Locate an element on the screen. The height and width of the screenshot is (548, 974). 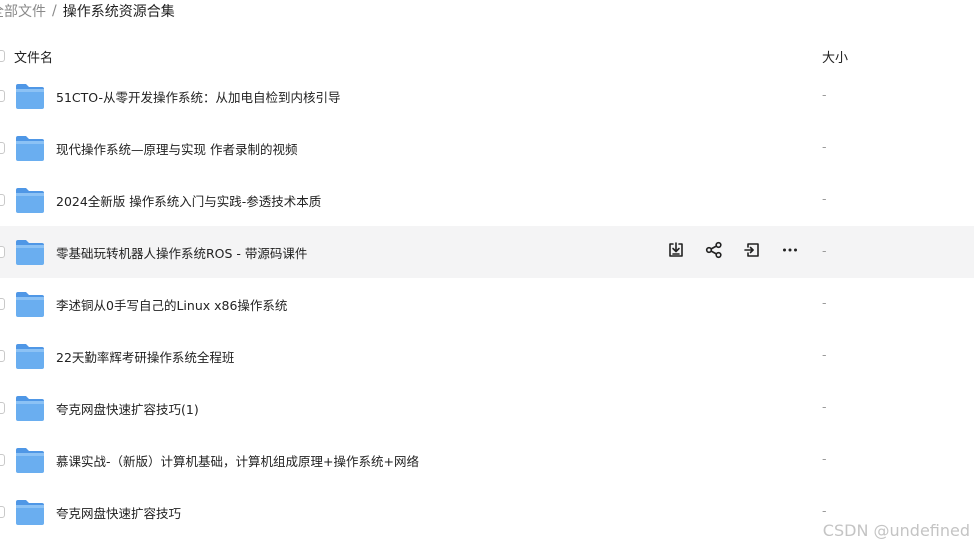
table-row: 22天勤率辉考研操作系统全程班 - is located at coordinates (487, 356).